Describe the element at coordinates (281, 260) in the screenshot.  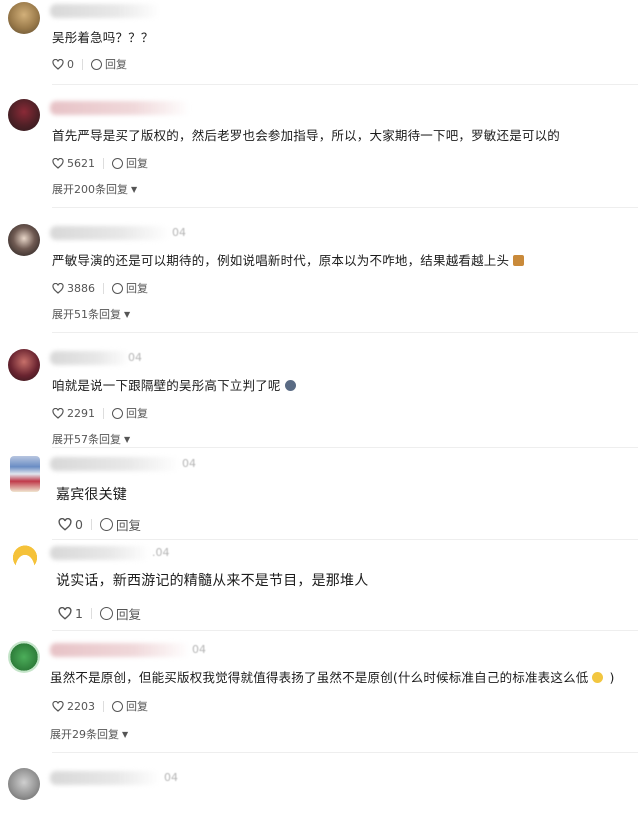
I see `comment-text-content: 严敏导演的还是可以期待的，例如说唱新时代，原本以为不咋地，结果越看越上头` at that location.